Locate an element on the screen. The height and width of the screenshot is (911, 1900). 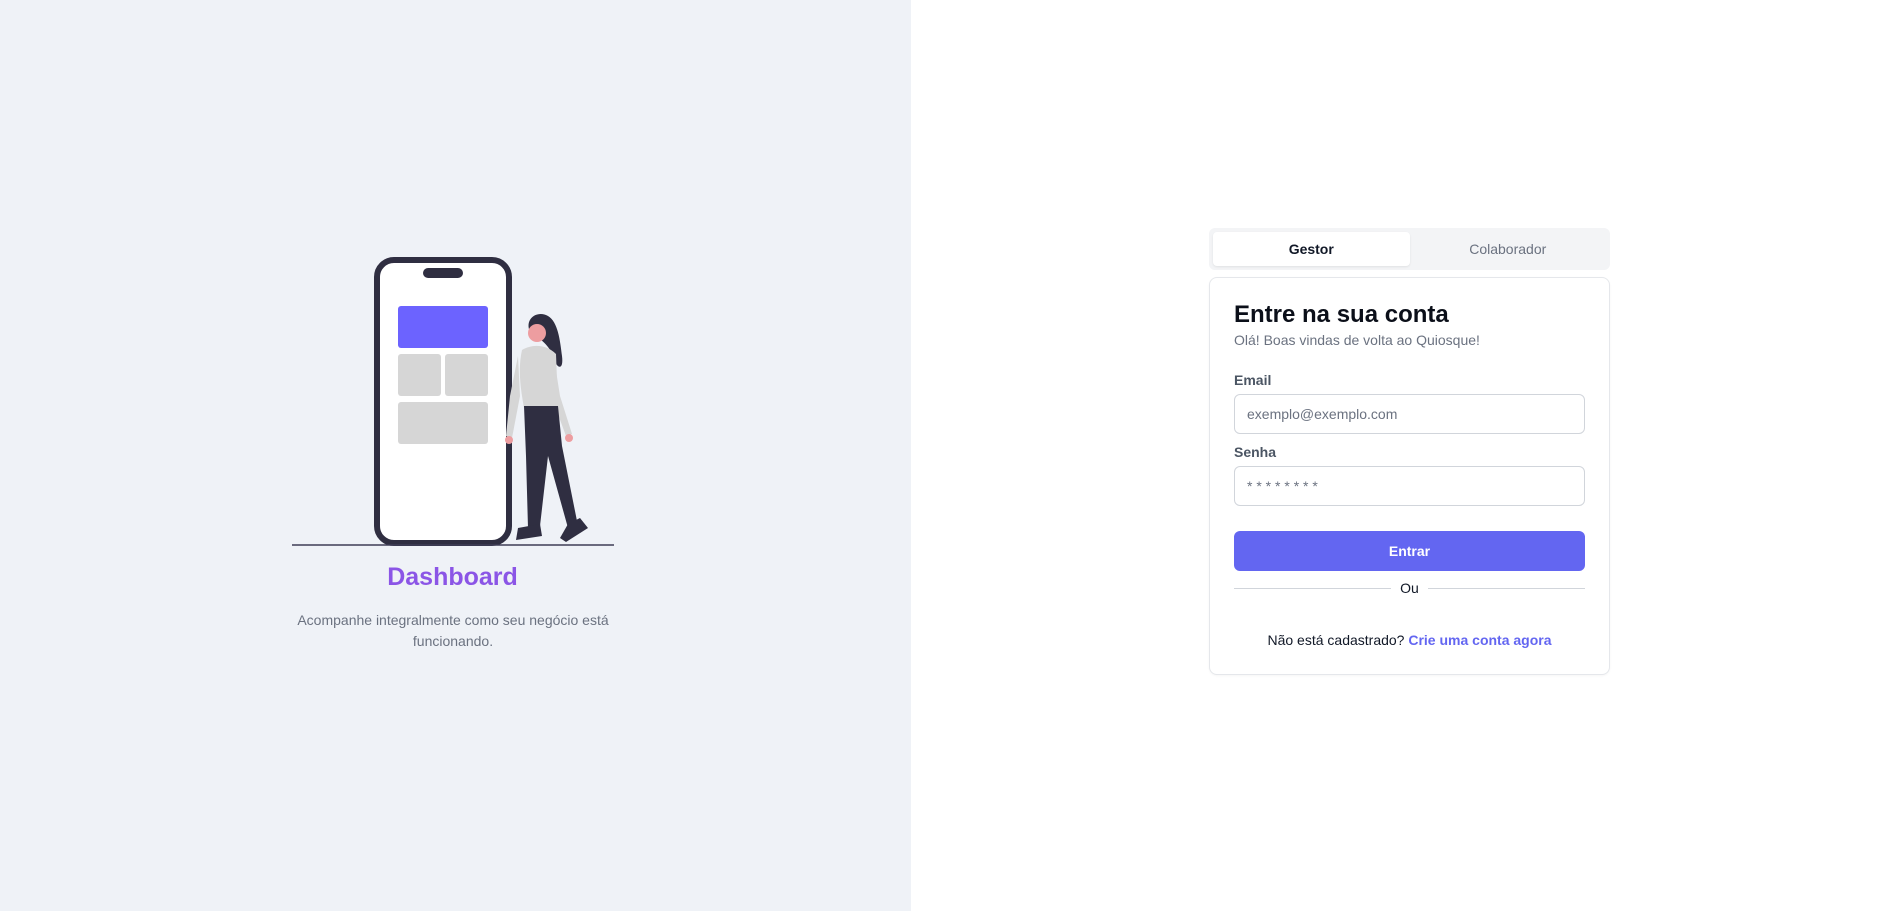
woman-left-shoe is located at coordinates (529, 532).